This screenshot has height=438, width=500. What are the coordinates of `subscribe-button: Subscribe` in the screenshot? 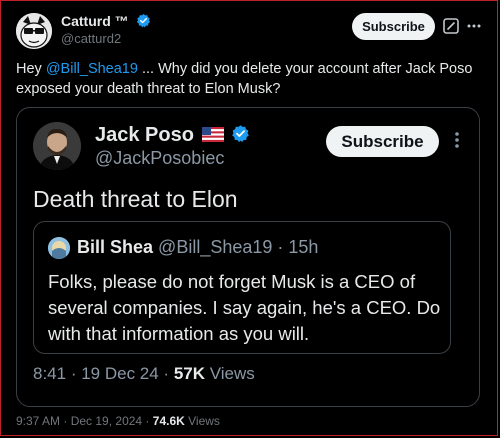 It's located at (393, 26).